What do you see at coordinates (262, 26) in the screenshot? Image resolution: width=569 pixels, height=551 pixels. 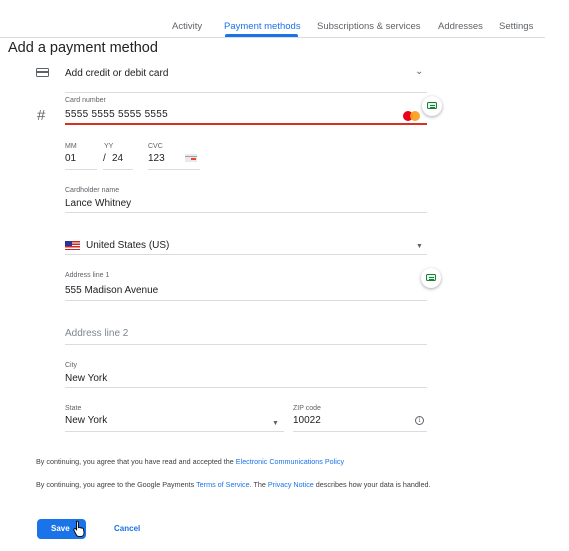 I see `tab-payment-methods: Payment methods` at bounding box center [262, 26].